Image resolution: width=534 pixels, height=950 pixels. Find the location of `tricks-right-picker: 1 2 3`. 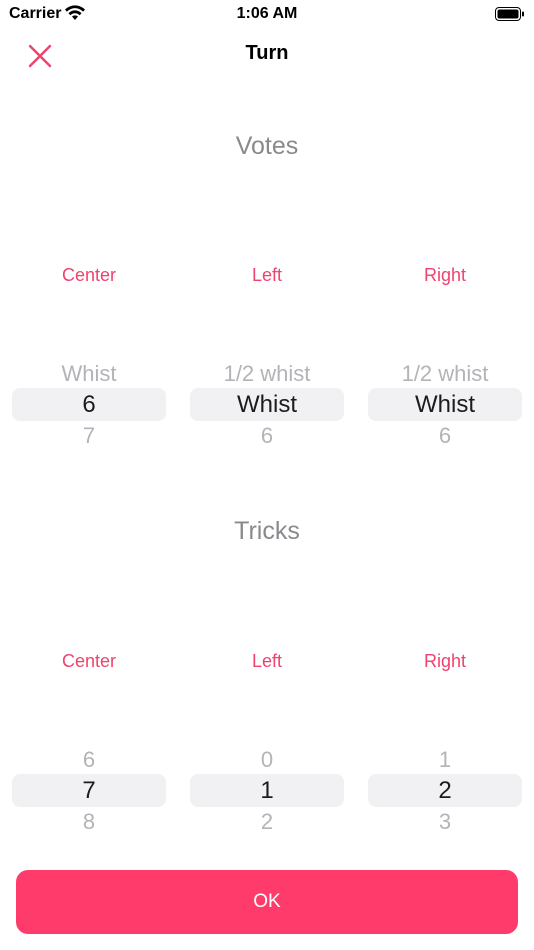

tricks-right-picker: 1 2 3 is located at coordinates (445, 791).